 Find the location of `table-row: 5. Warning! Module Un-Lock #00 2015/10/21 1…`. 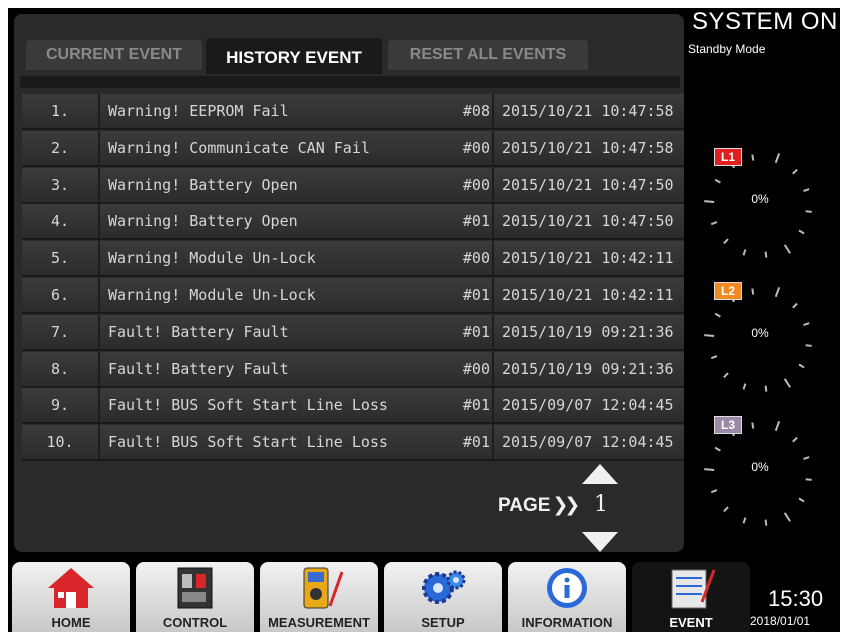

table-row: 5. Warning! Module Un-Lock #00 2015/10/21 1… is located at coordinates (353, 259).